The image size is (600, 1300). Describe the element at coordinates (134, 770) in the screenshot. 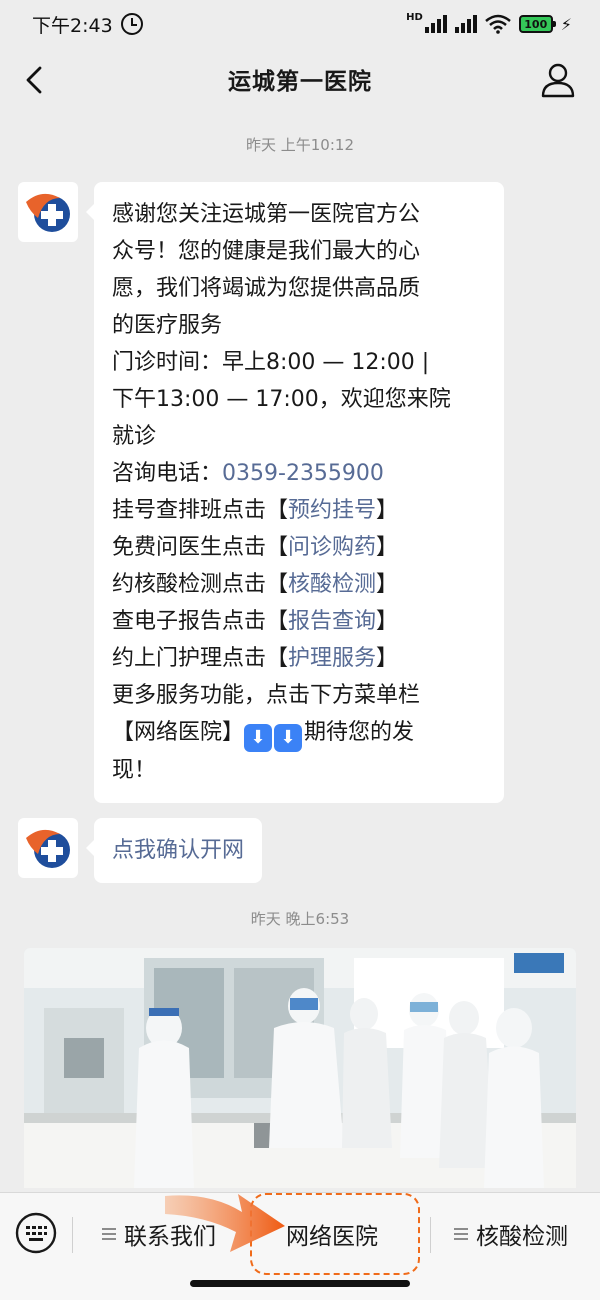

I see `more-line: 现！` at that location.